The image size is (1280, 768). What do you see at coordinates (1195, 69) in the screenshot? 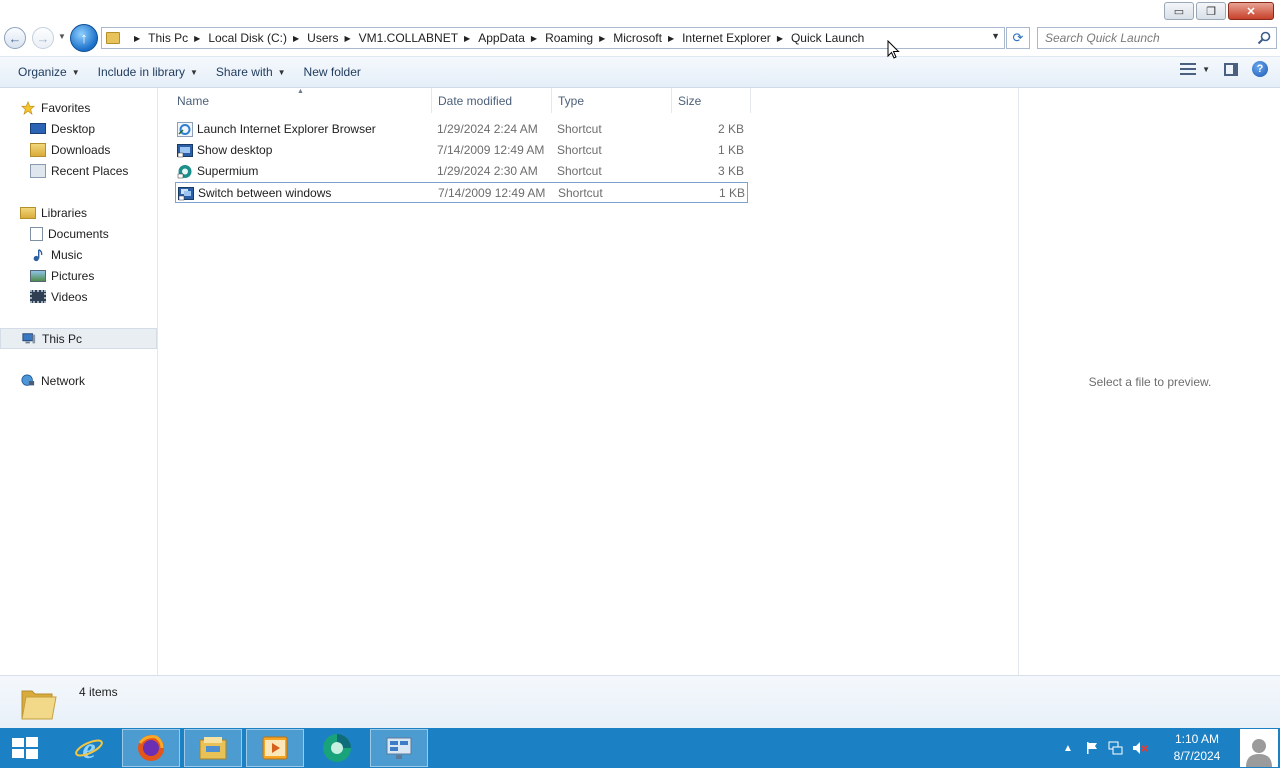
I see `change-view-button: ▼` at bounding box center [1195, 69].